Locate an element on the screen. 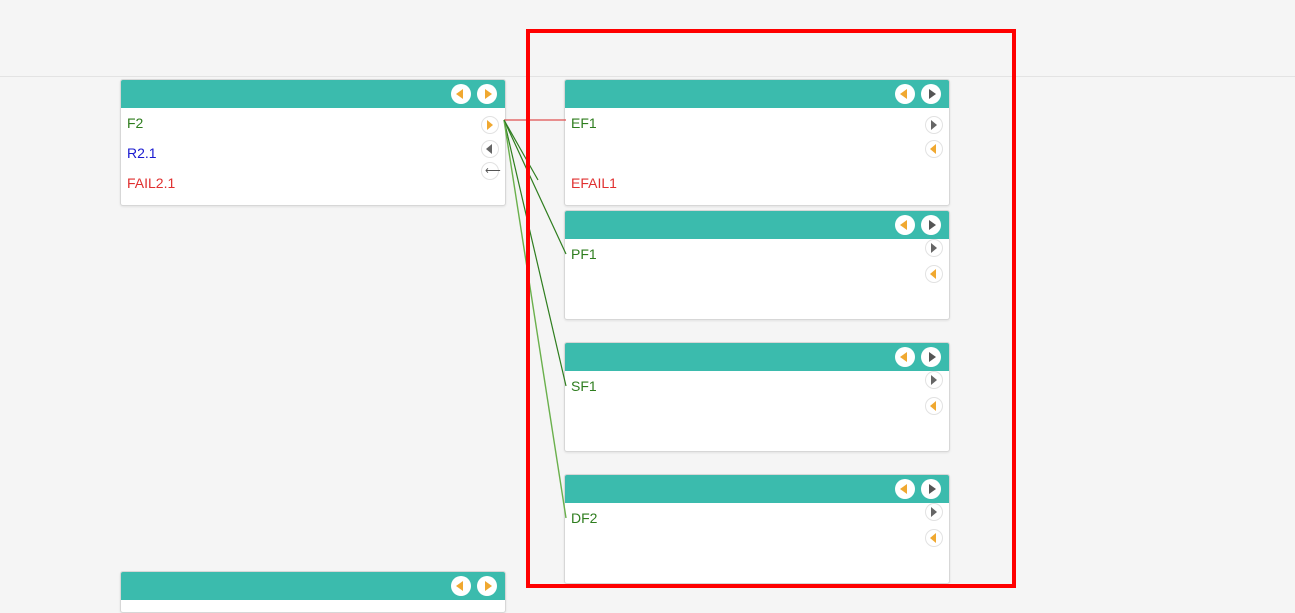 Image resolution: width=1295 pixels, height=613 pixels. failure-label-efail1: EFAIL1 is located at coordinates (594, 183).